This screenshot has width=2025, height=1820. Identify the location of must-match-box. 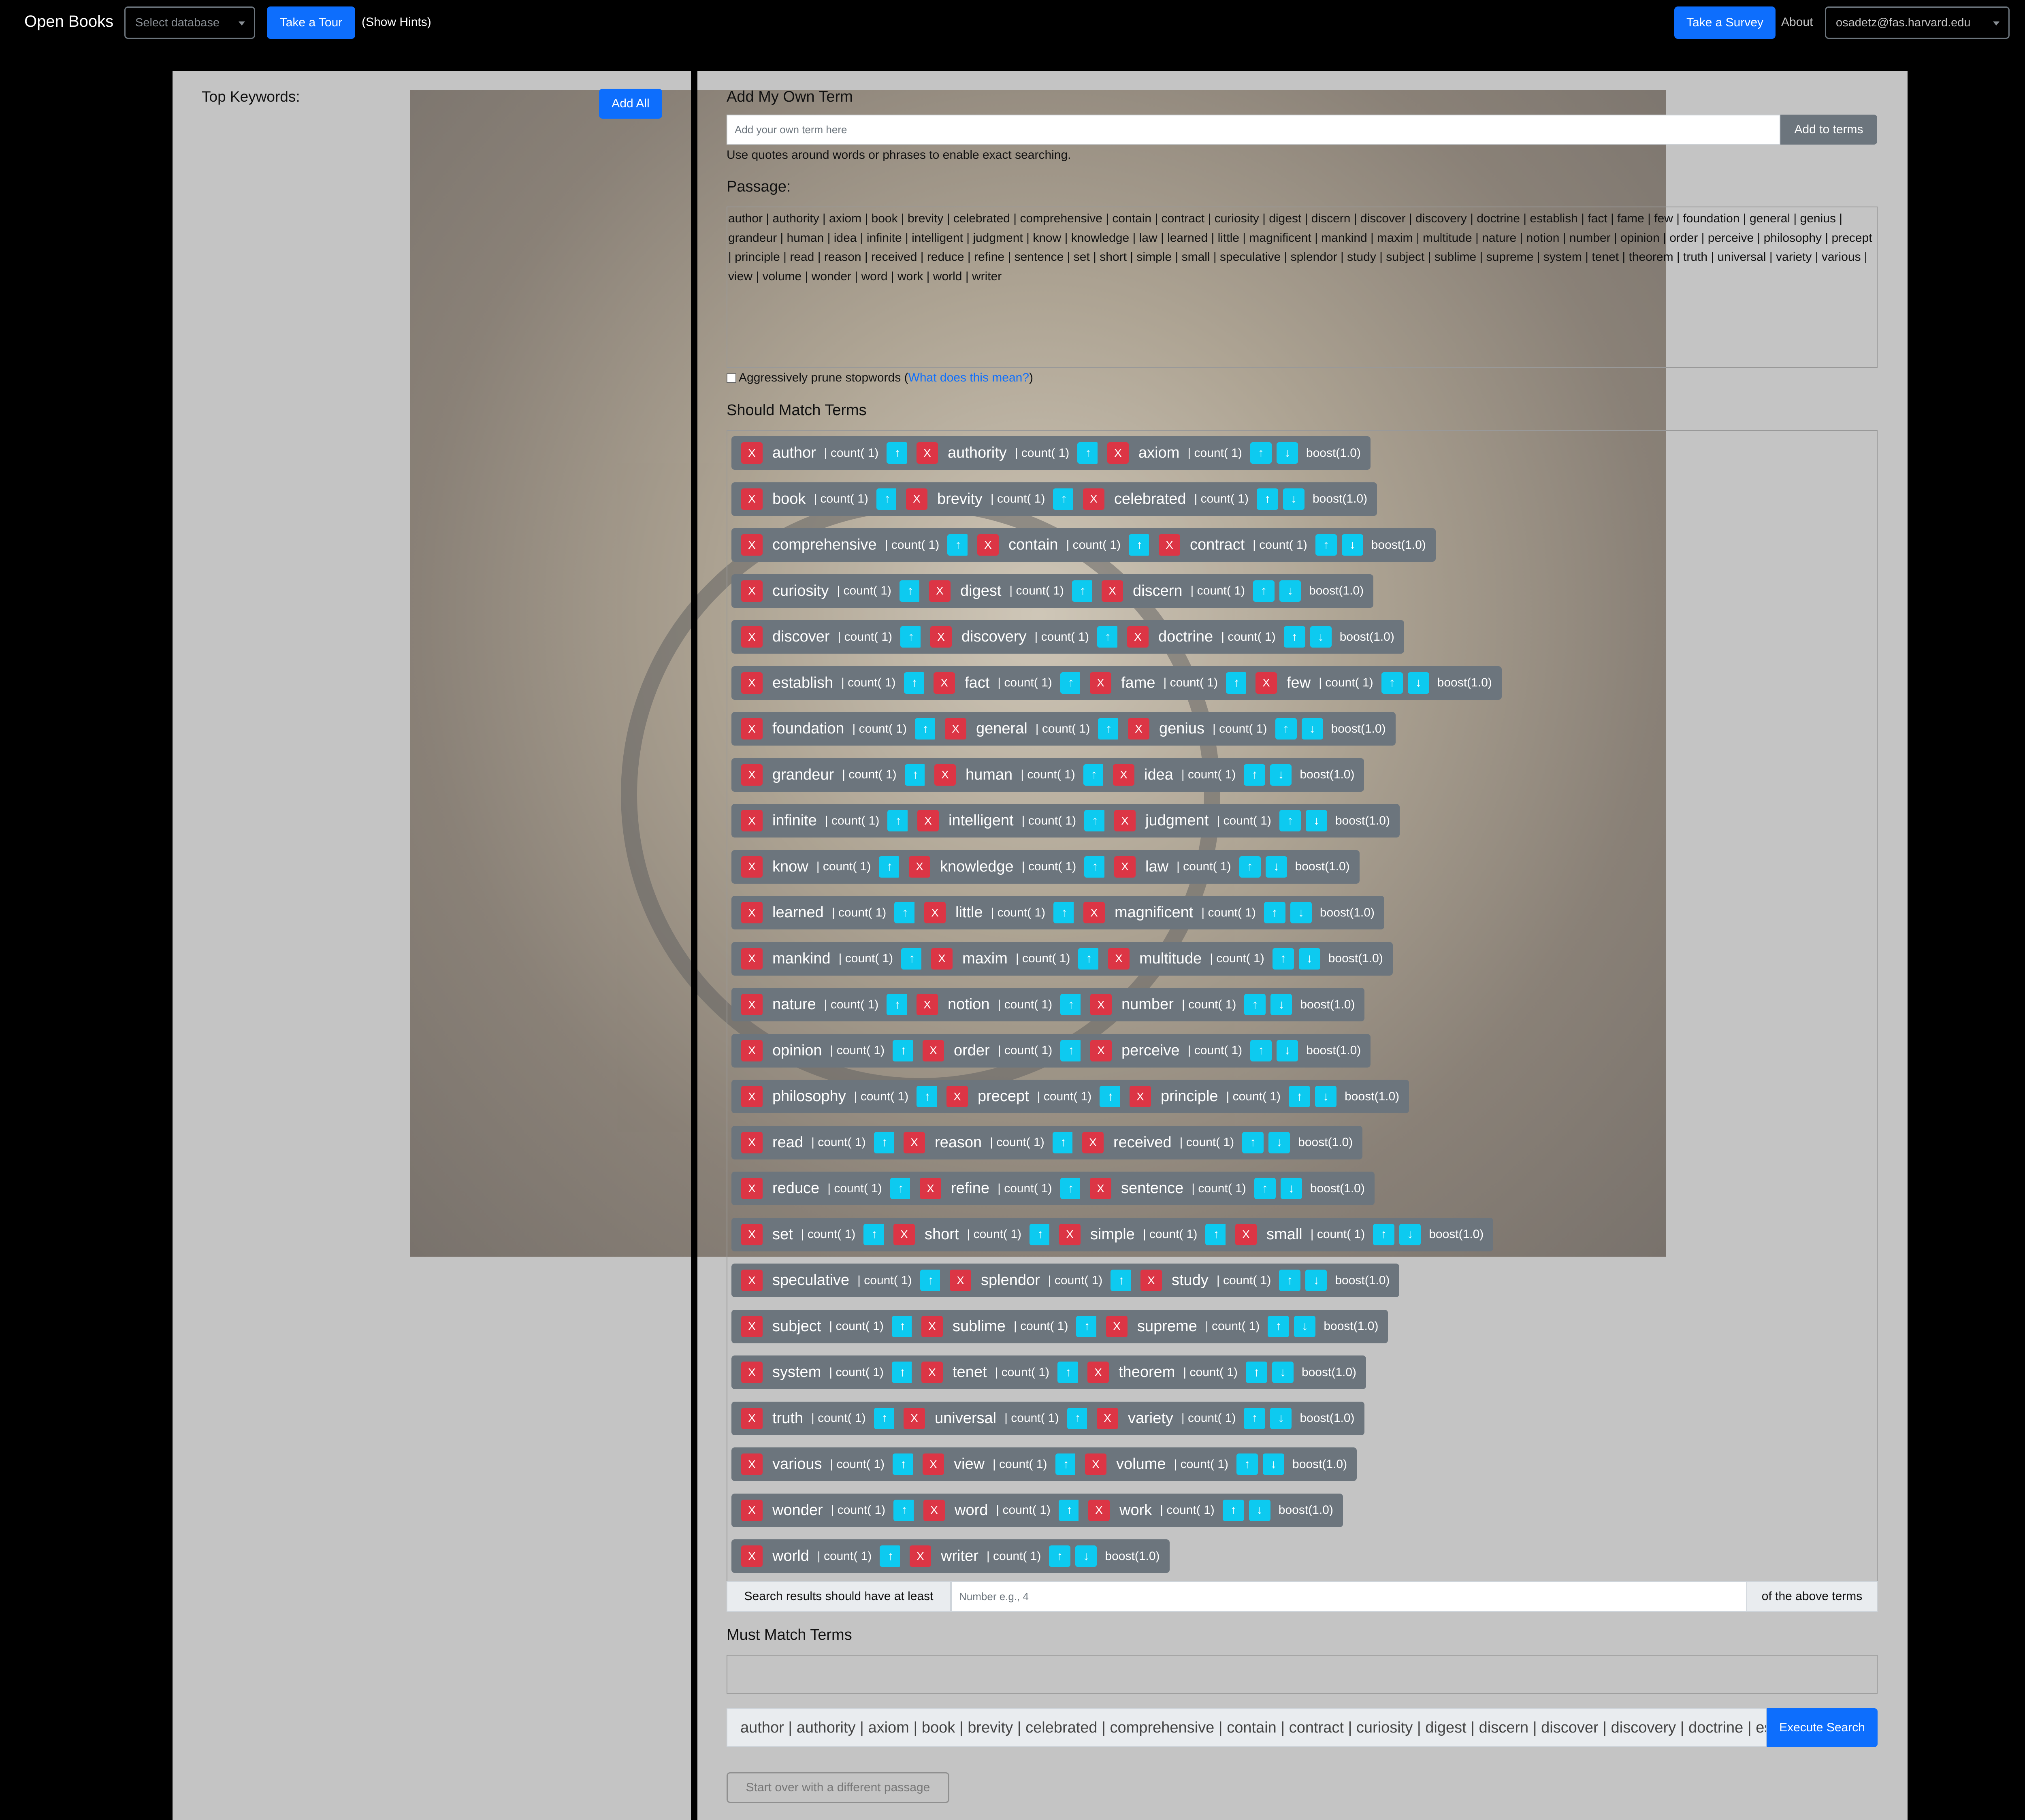
(1302, 1674).